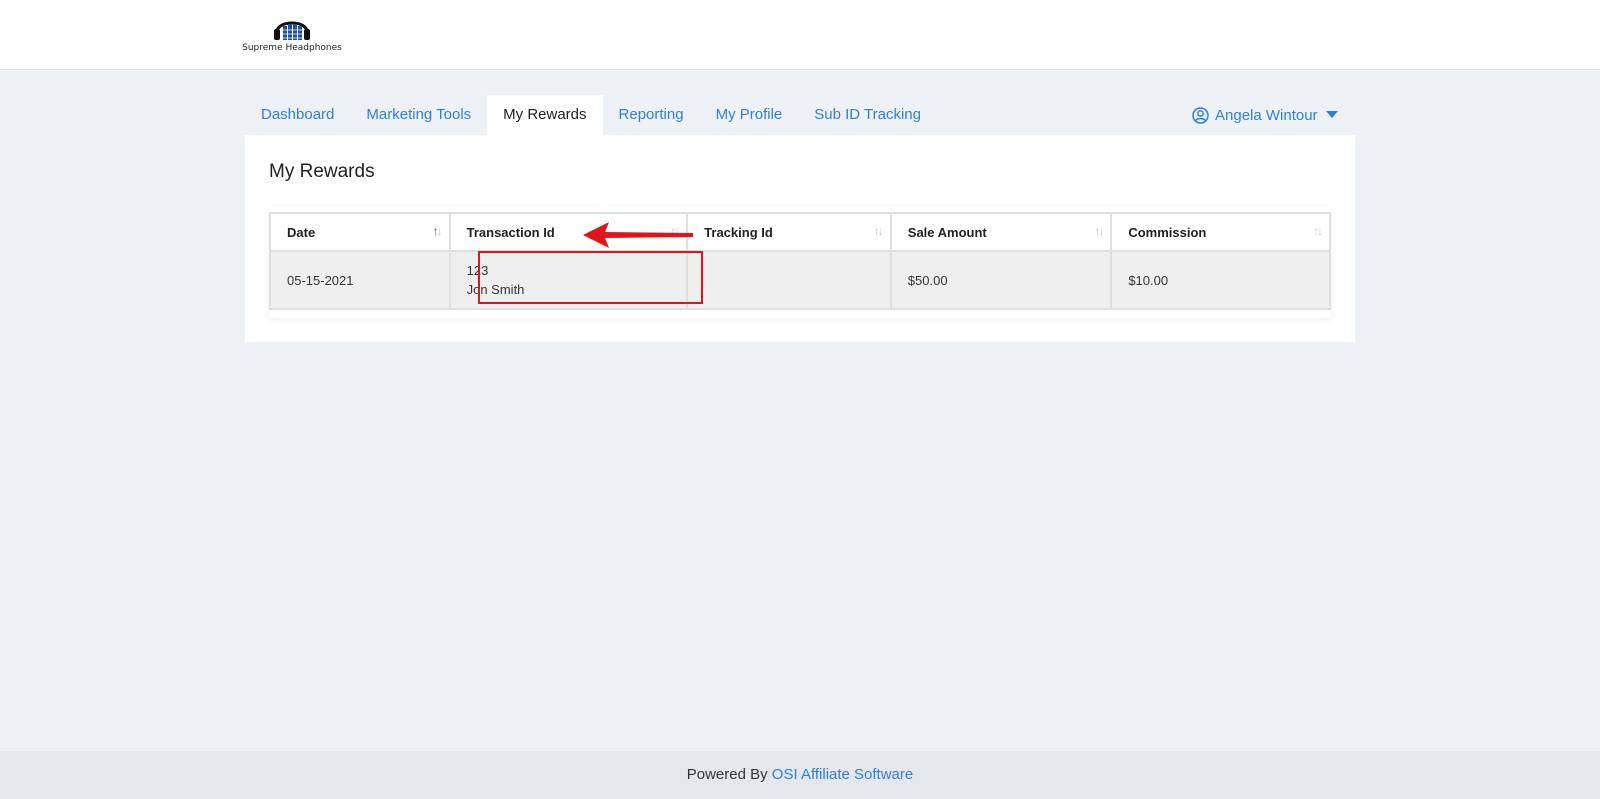 The height and width of the screenshot is (799, 1600). I want to click on nav-tab-sub-id-tracking: Sub ID Tracking, so click(867, 115).